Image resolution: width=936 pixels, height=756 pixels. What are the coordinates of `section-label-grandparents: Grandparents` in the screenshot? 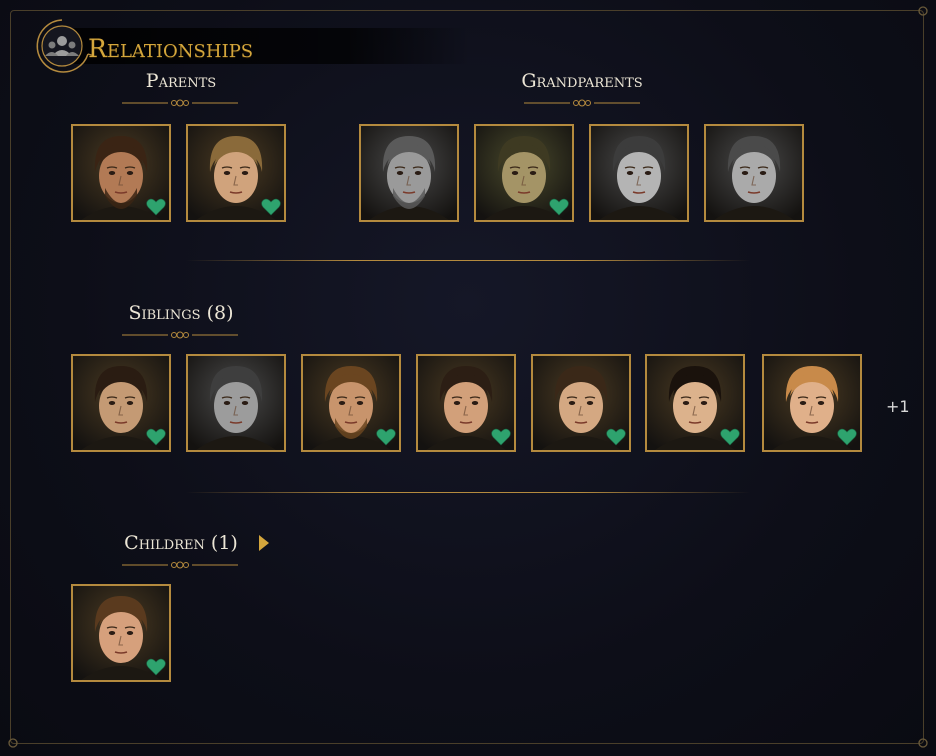 It's located at (582, 81).